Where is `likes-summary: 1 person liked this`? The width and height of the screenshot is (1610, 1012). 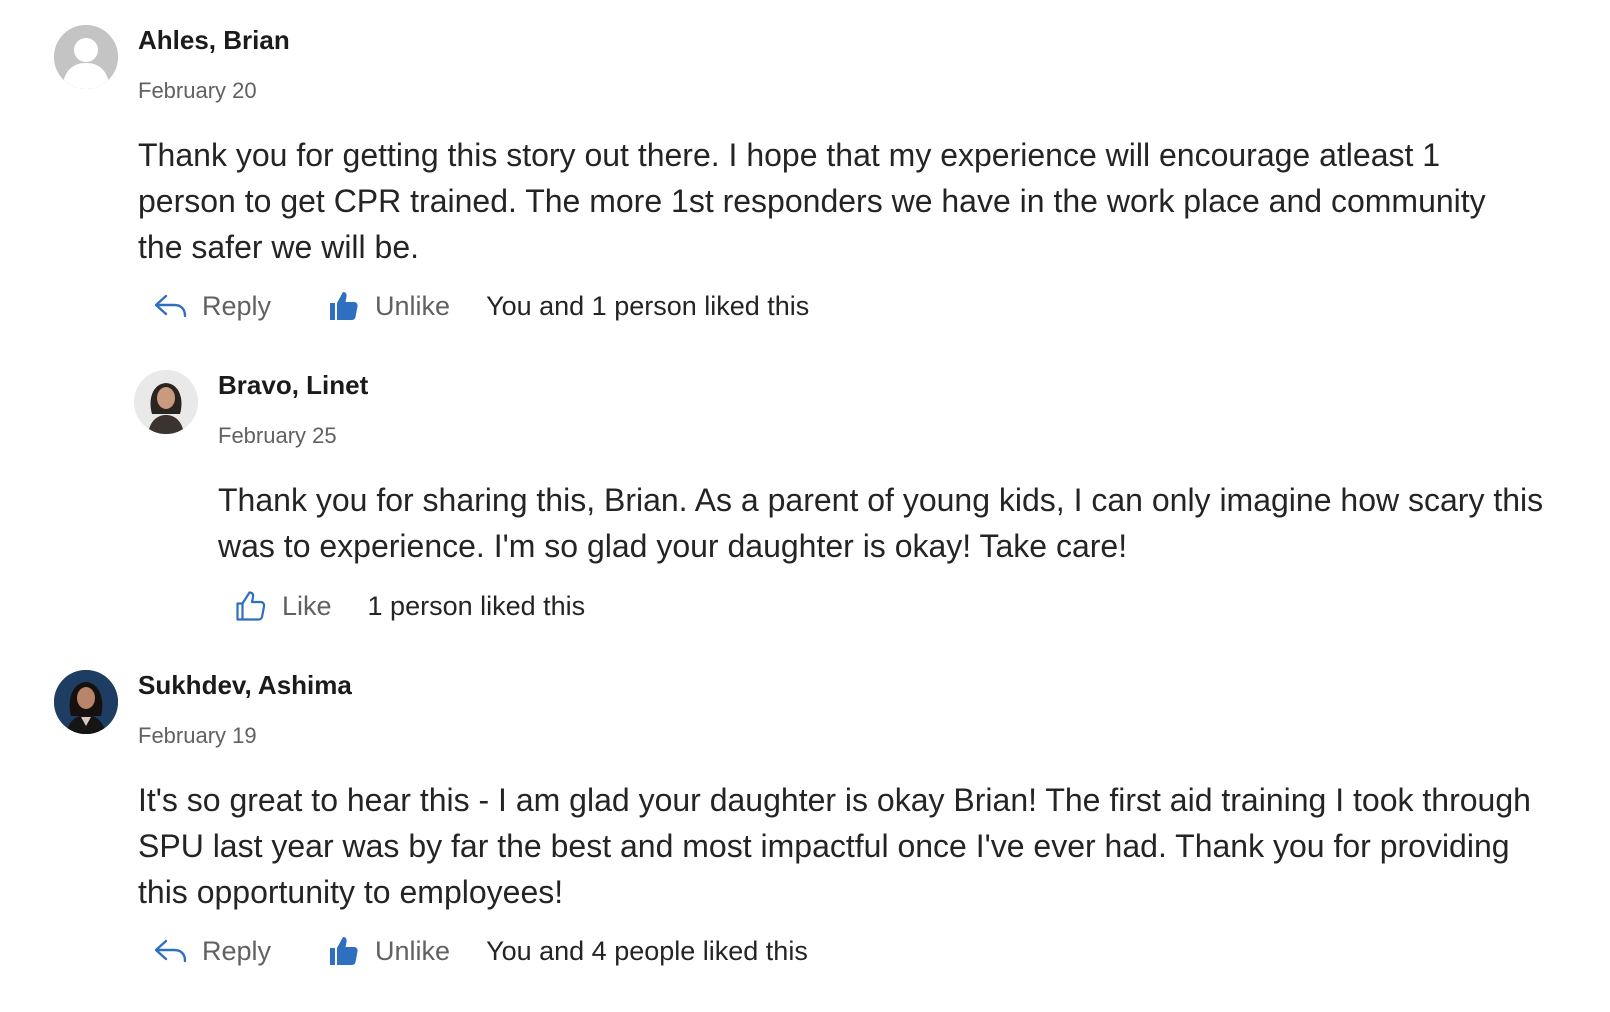 likes-summary: 1 person liked this is located at coordinates (477, 606).